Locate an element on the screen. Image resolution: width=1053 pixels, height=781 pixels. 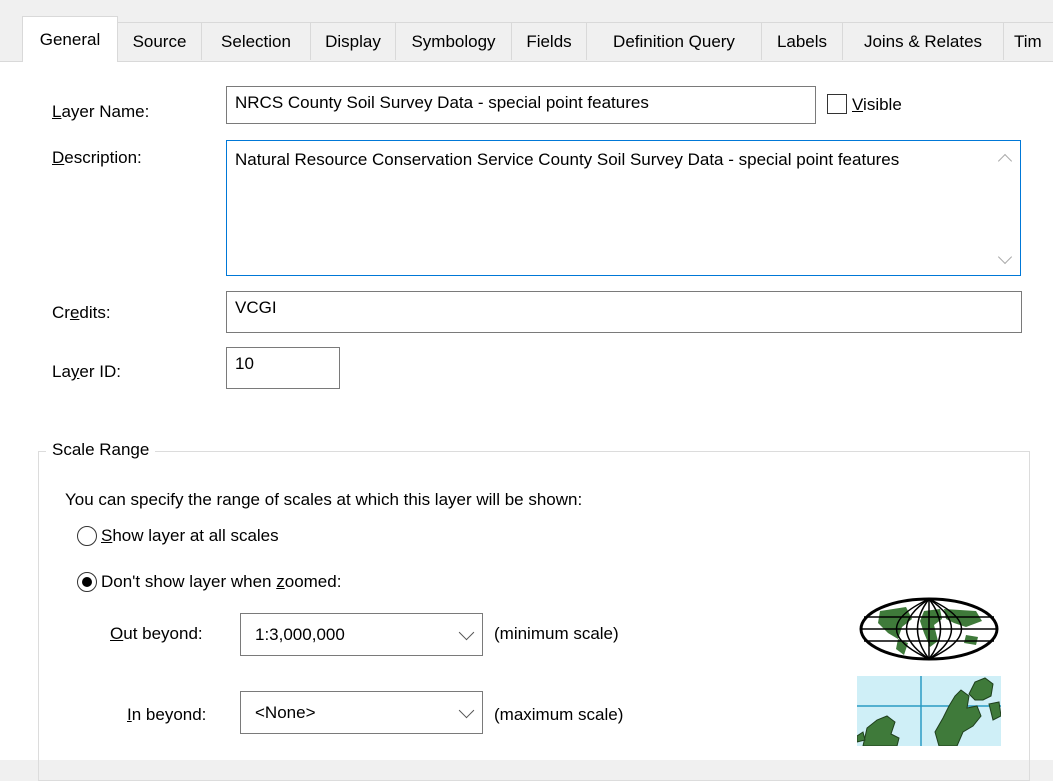
tab-labels: Labels is located at coordinates (802, 41).